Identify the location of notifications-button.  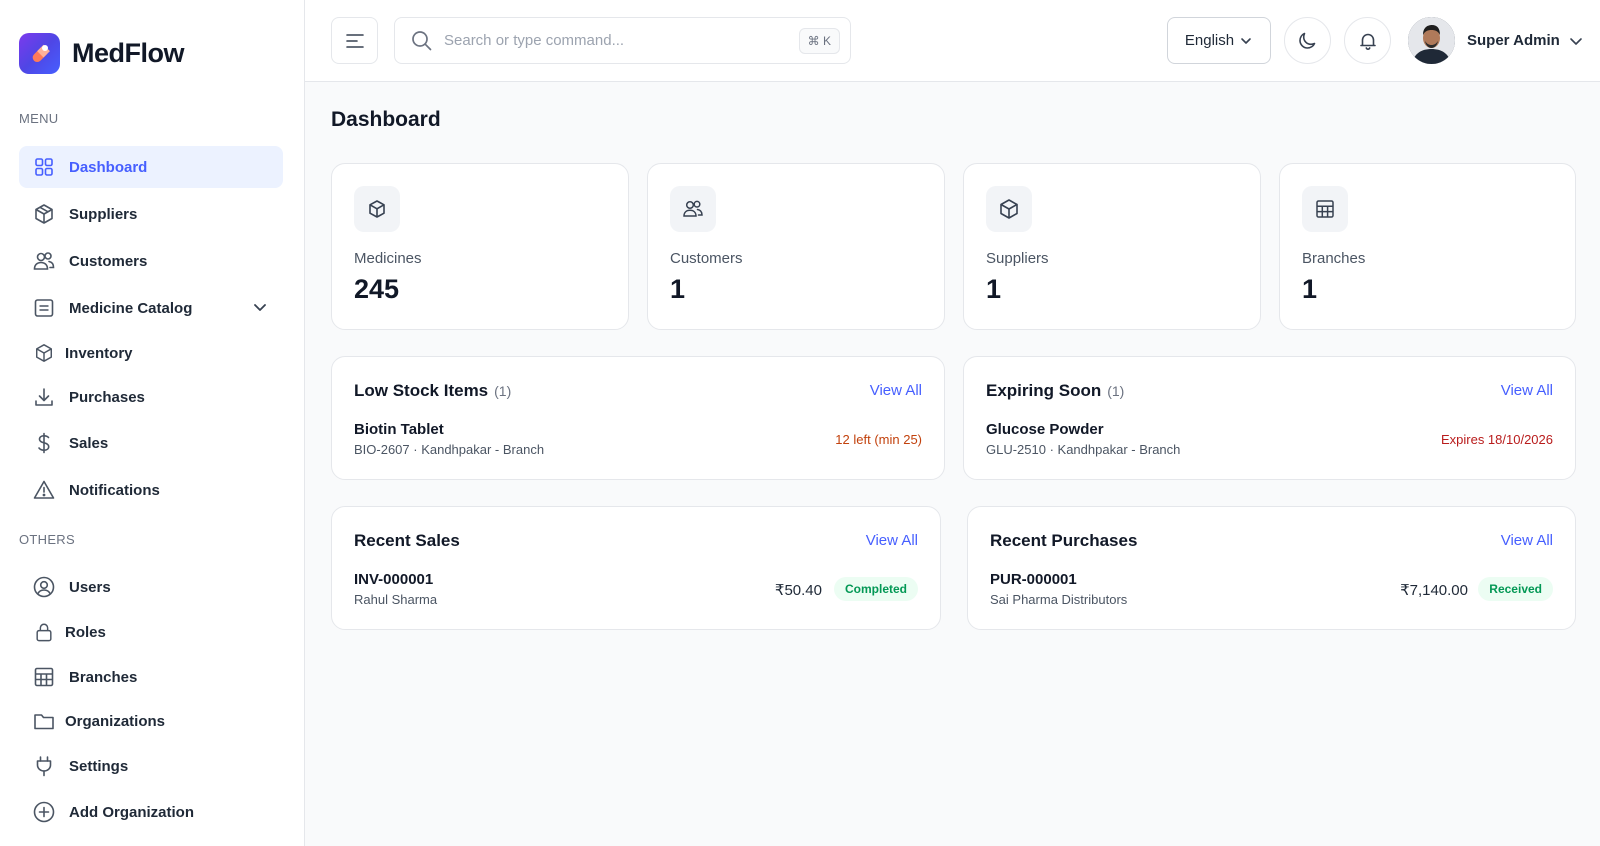
(1367, 40).